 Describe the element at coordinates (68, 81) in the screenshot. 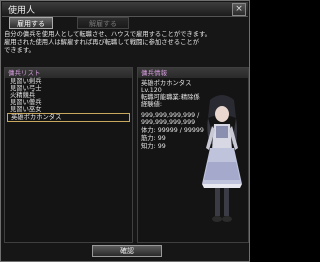

I see `list-item: 見習い剣兵` at that location.